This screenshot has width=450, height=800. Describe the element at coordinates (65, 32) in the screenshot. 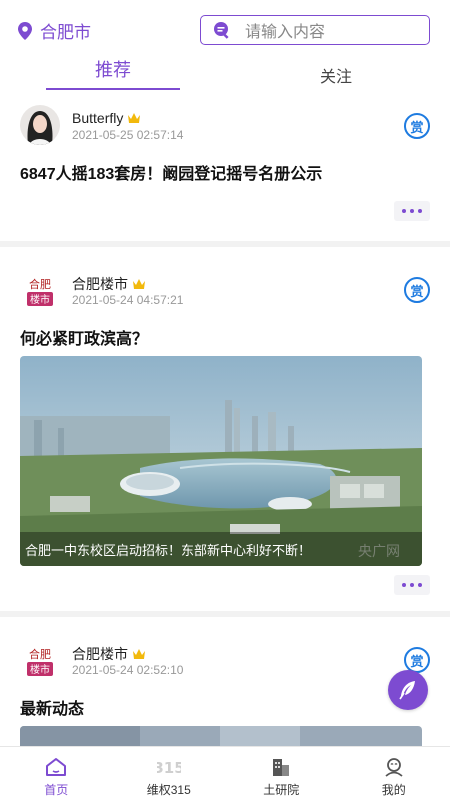

I see `city-label: 合肥市` at that location.